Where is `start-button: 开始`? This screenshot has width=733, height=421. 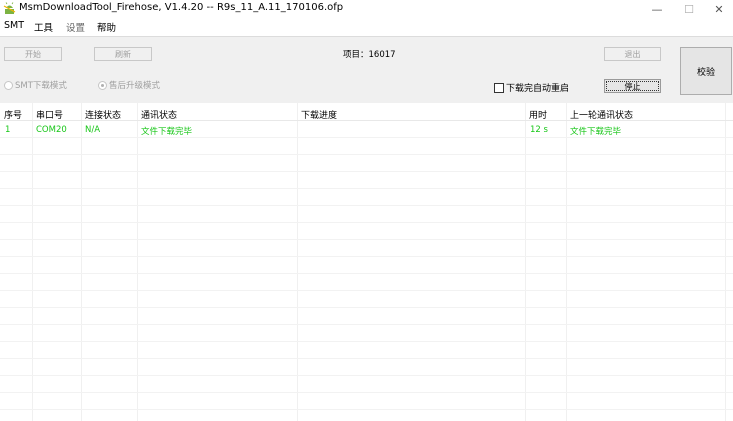
start-button: 开始 is located at coordinates (33, 54).